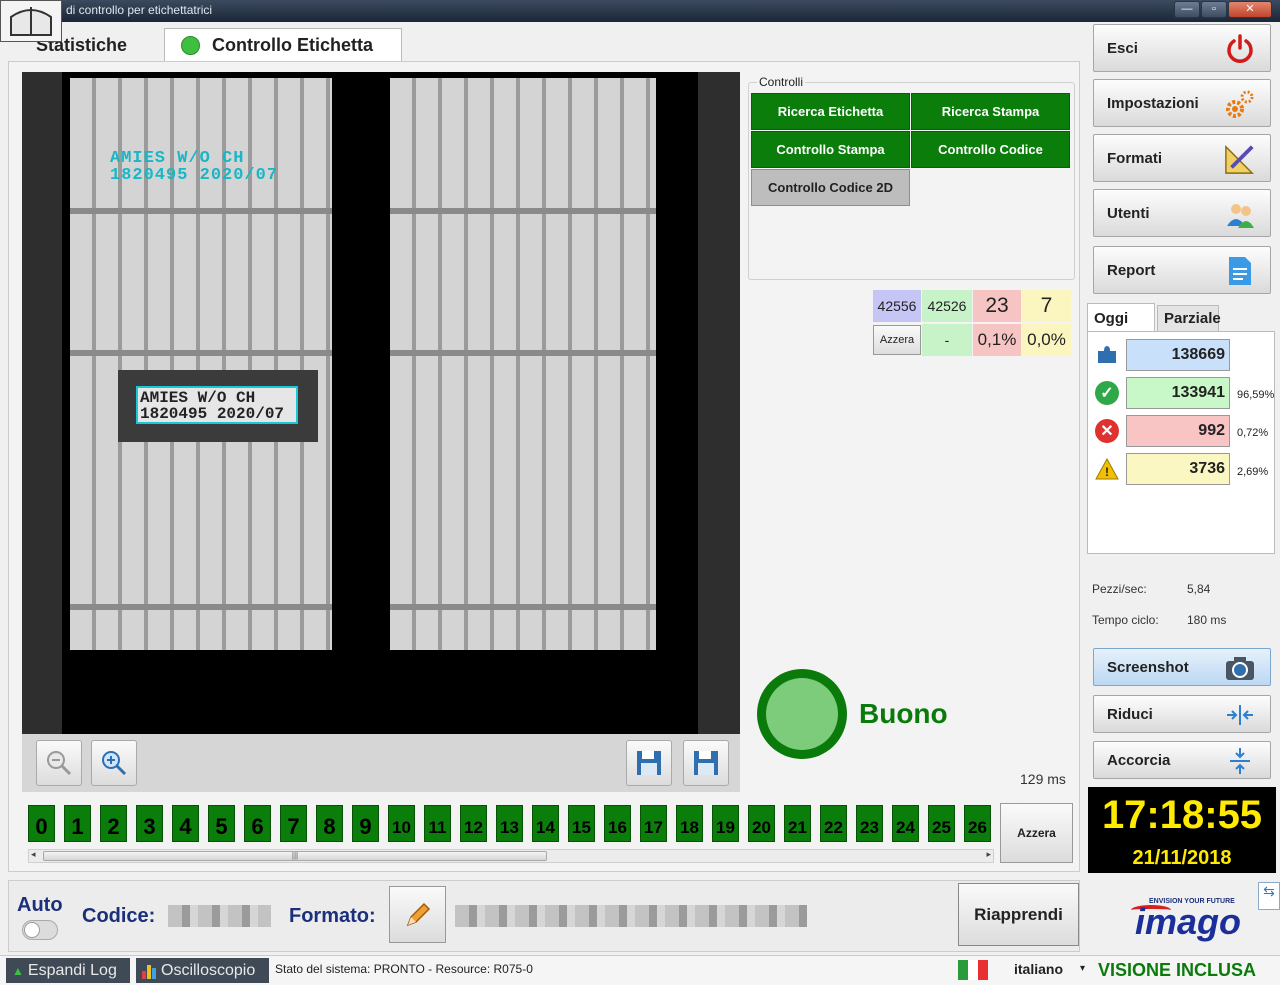 The width and height of the screenshot is (1280, 985). I want to click on code-label: Codice:, so click(119, 916).